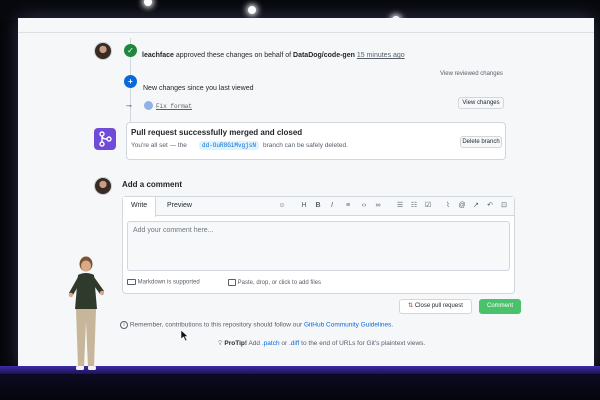  Describe the element at coordinates (148, 105) in the screenshot. I see `commit-author-avatar` at that location.